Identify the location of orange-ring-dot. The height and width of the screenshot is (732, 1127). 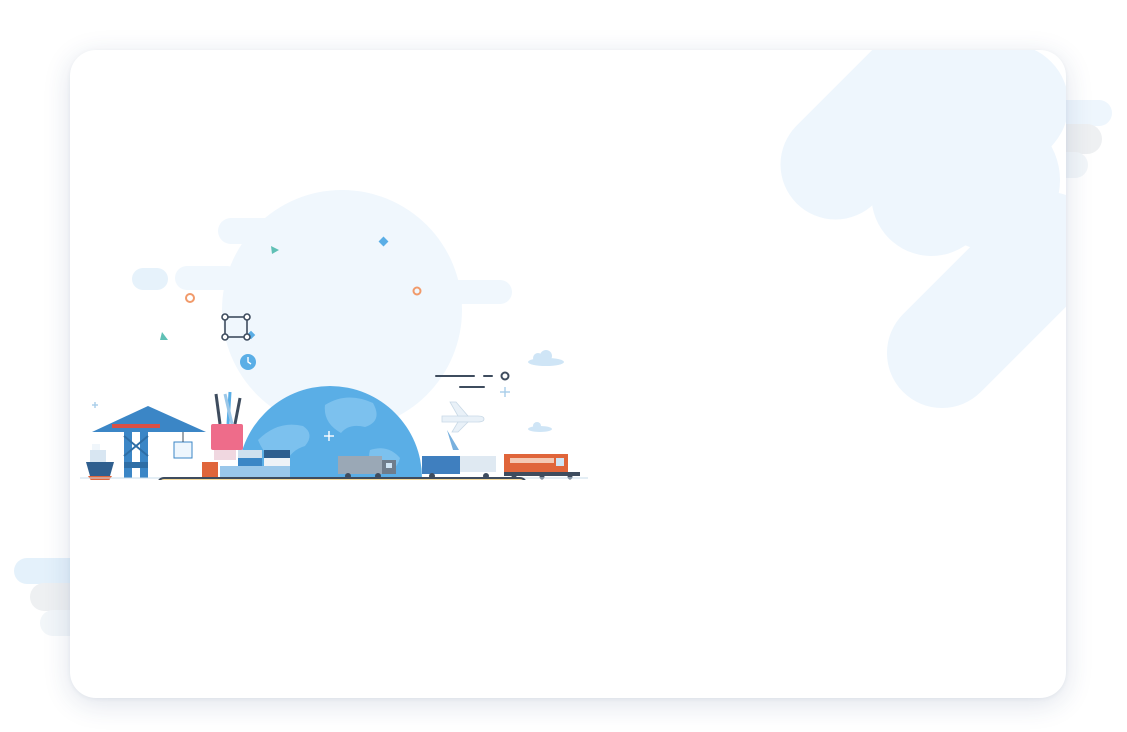
(190, 298).